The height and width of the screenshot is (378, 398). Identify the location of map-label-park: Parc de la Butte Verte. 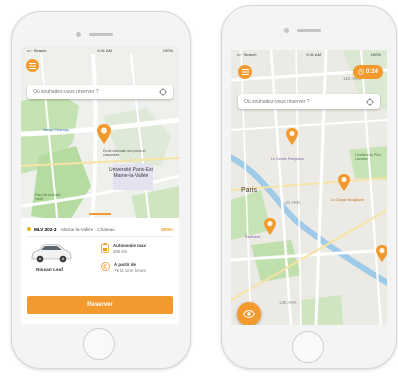
(48, 197).